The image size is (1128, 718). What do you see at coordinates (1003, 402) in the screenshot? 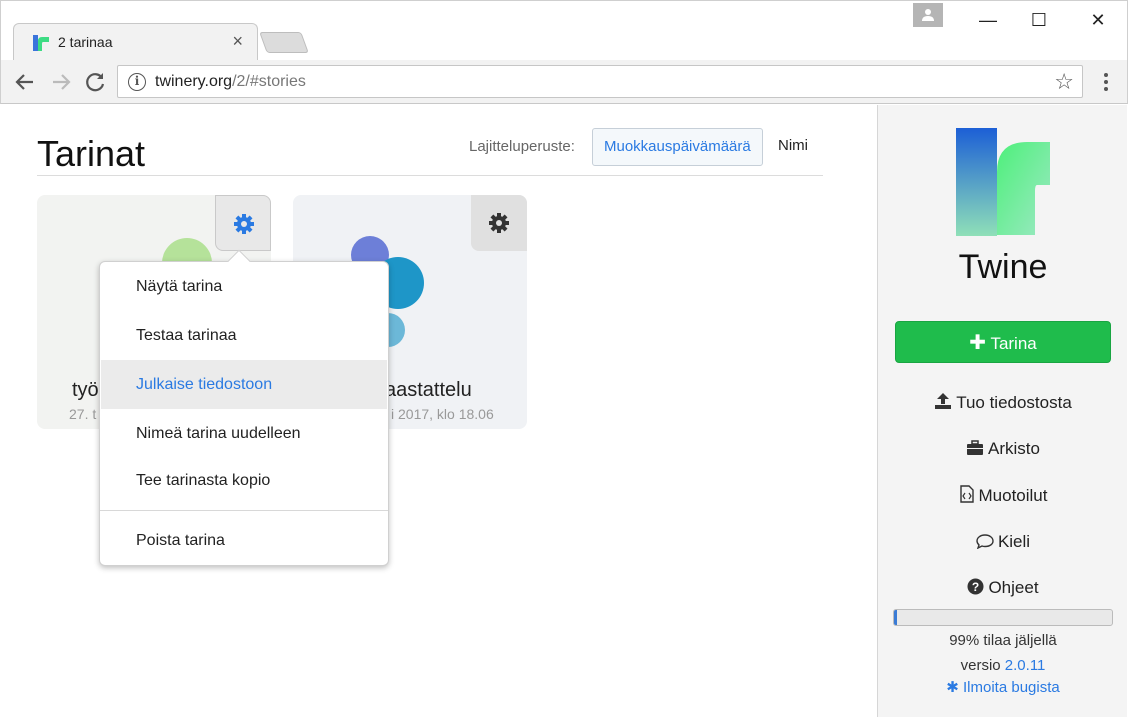
I see `import-from-file-link: Tuo tiedostosta` at bounding box center [1003, 402].